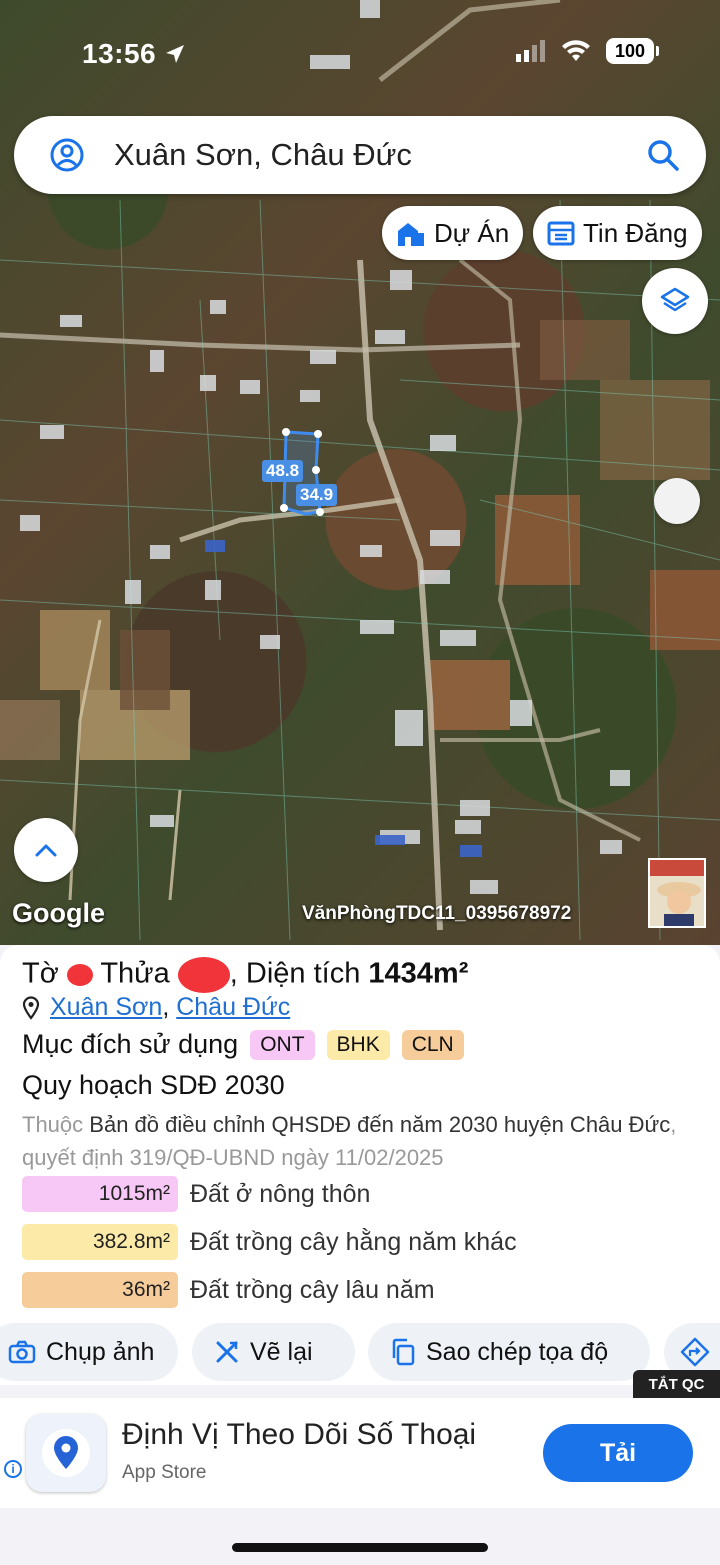  I want to click on land-row-rural-residential: 1015m² Đất ở nông thôn, so click(196, 1194).